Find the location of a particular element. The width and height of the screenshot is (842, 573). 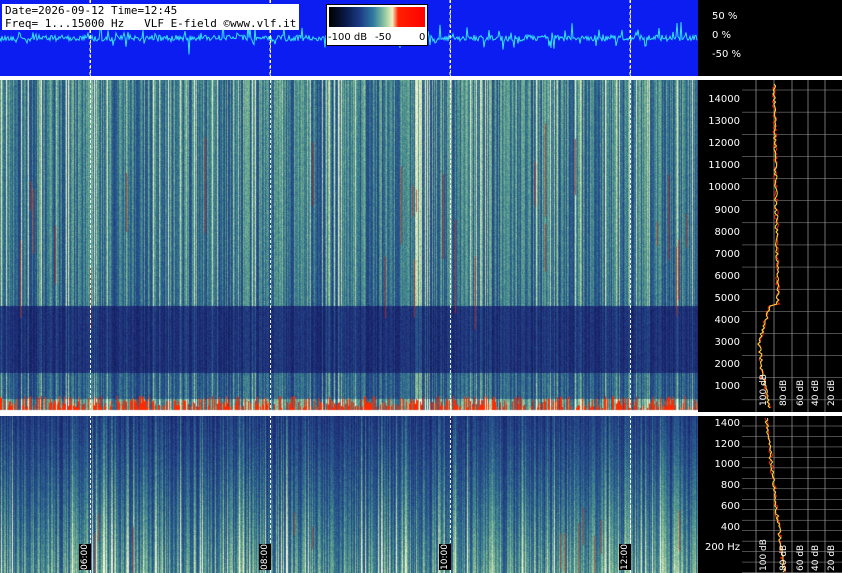

freq-main-tick-label: 2000 is located at coordinates (727, 365).